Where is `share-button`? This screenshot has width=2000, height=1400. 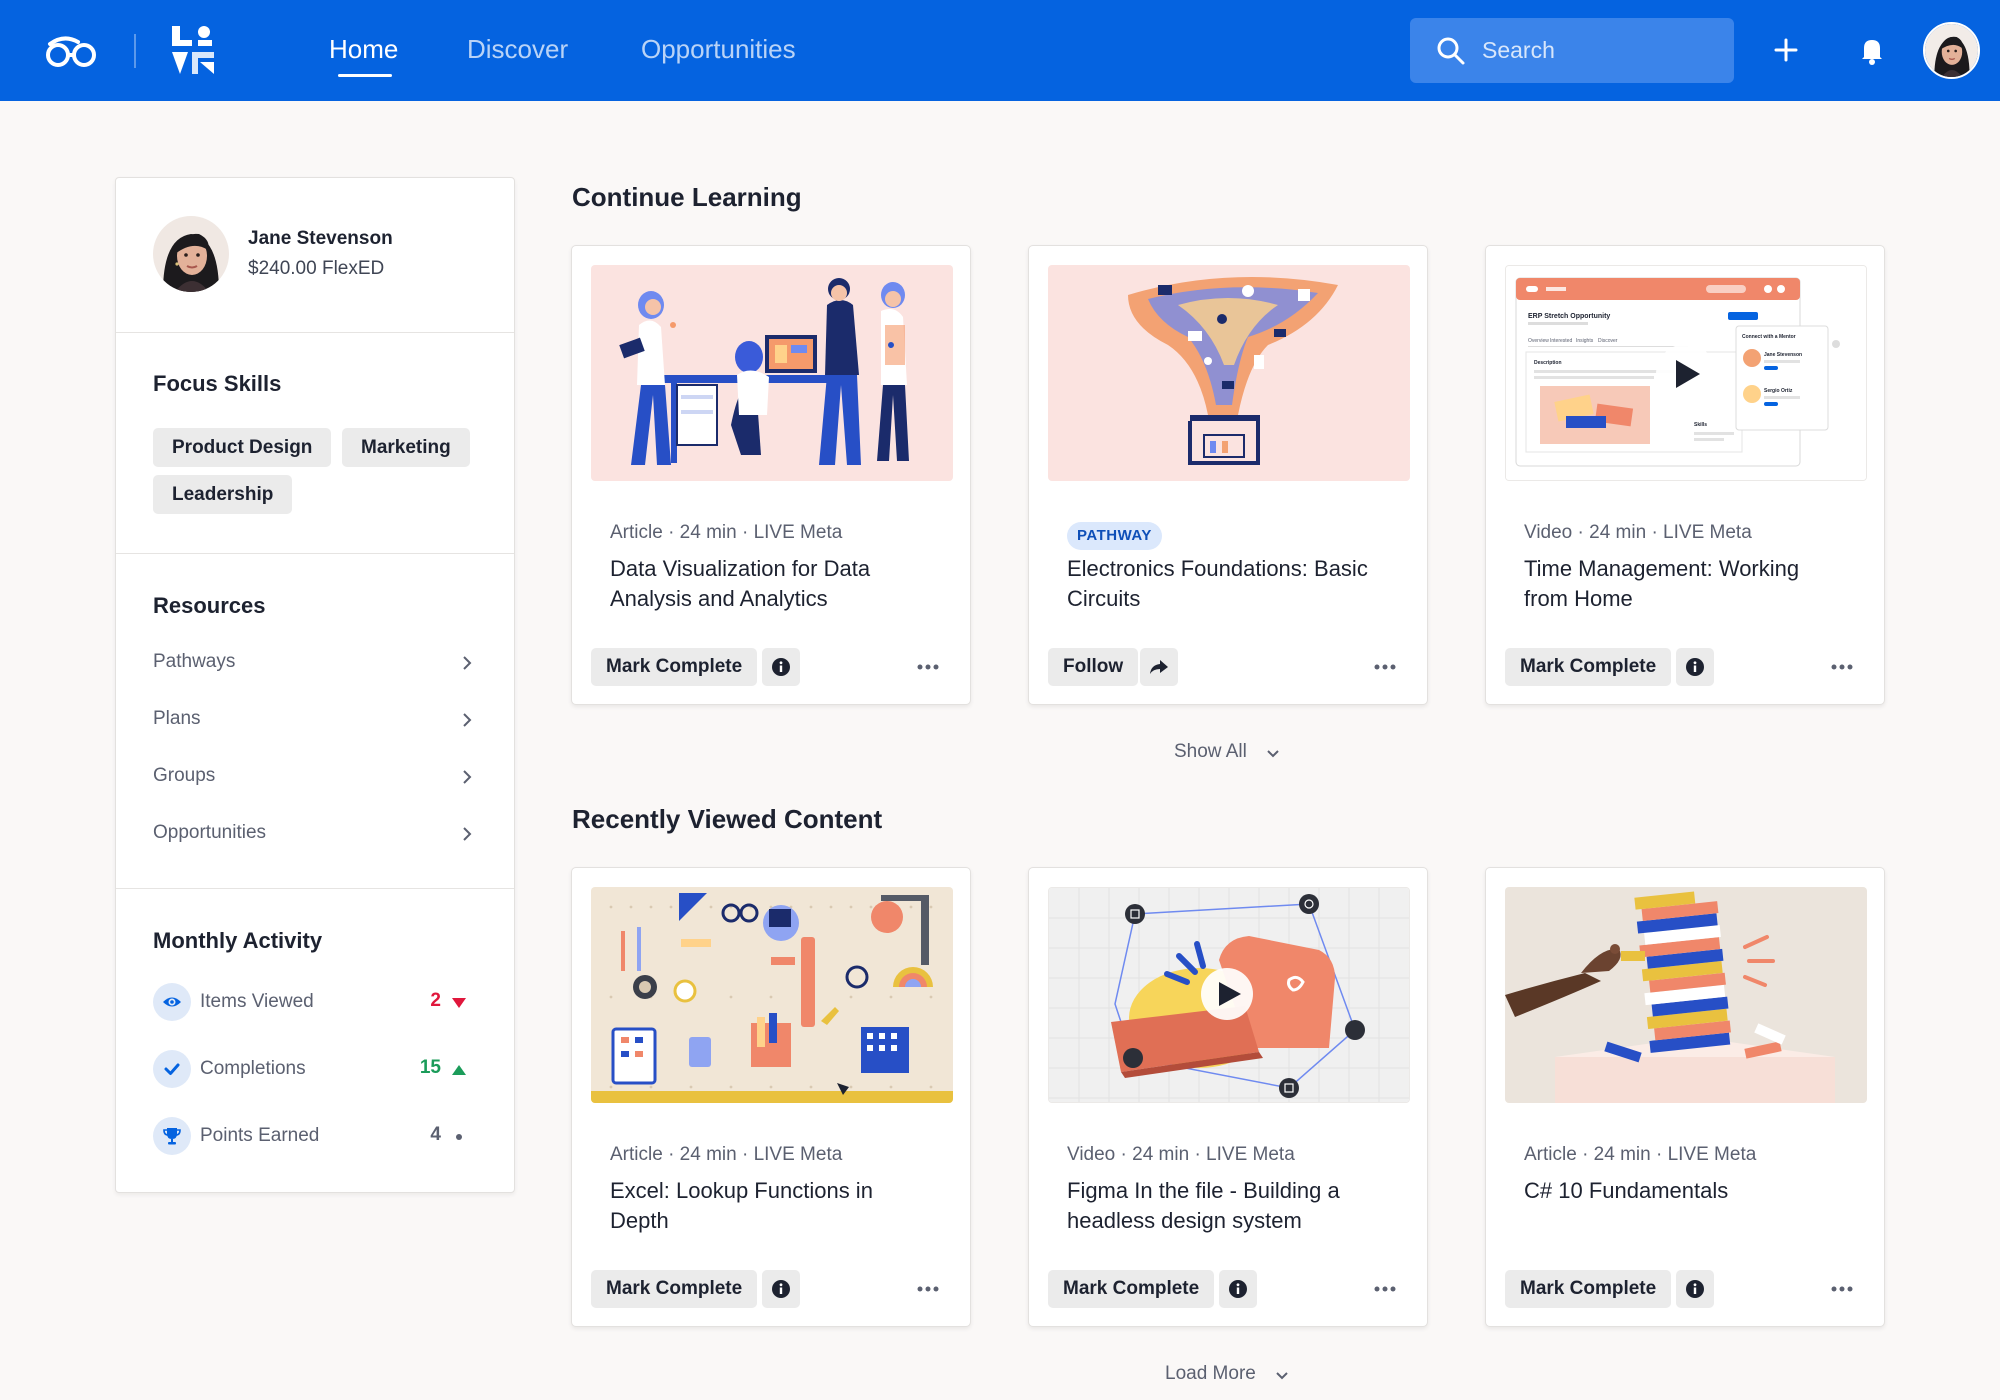
share-button is located at coordinates (1159, 667).